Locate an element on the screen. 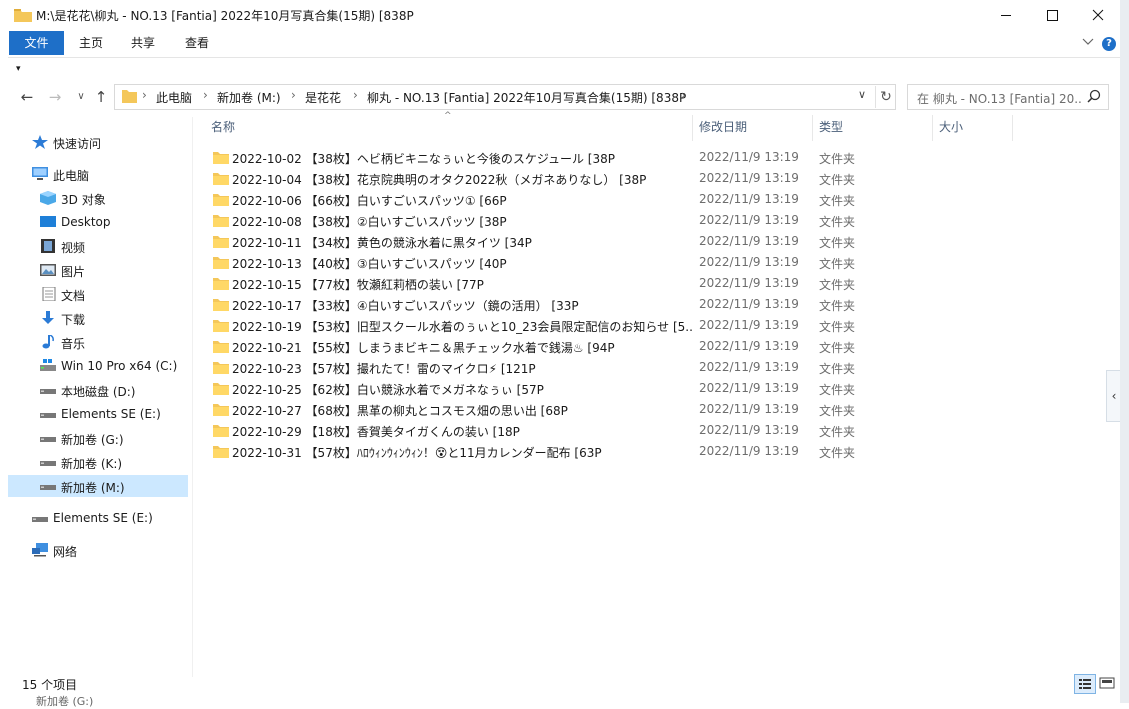 Image resolution: width=1129 pixels, height=709 pixels. breadcrumb-folder-shihuahua: 是花花 is located at coordinates (323, 97).